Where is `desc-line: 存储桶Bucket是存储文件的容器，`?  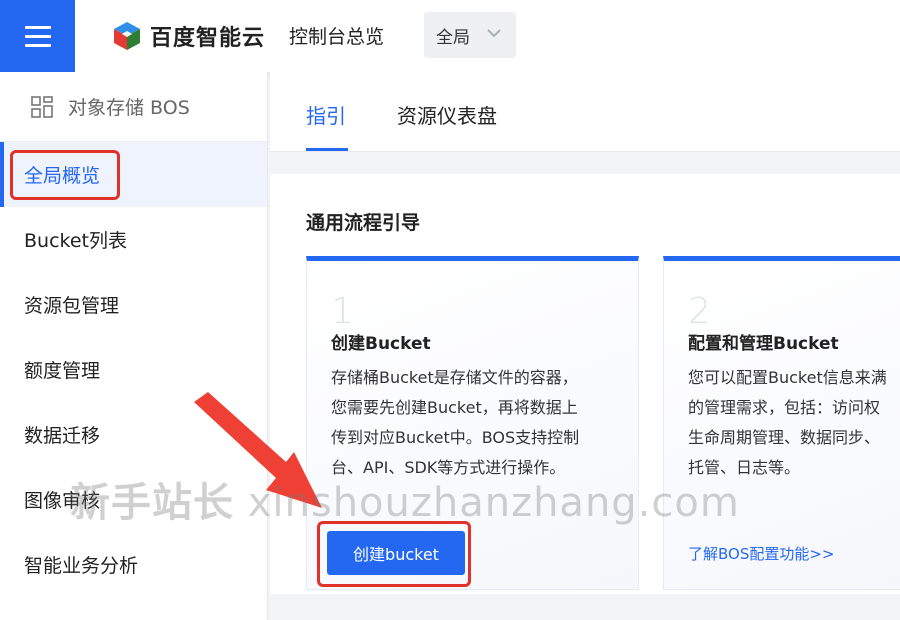
desc-line: 存储桶Bucket是存储文件的容器， is located at coordinates (454, 377).